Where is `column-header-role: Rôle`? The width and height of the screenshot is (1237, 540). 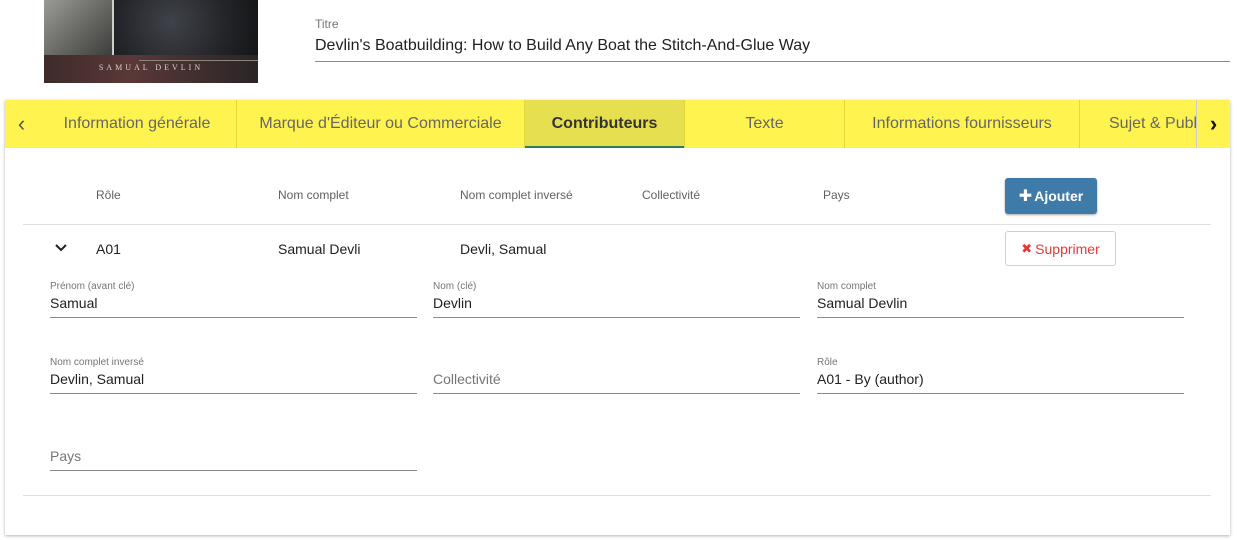
column-header-role: Rôle is located at coordinates (108, 195).